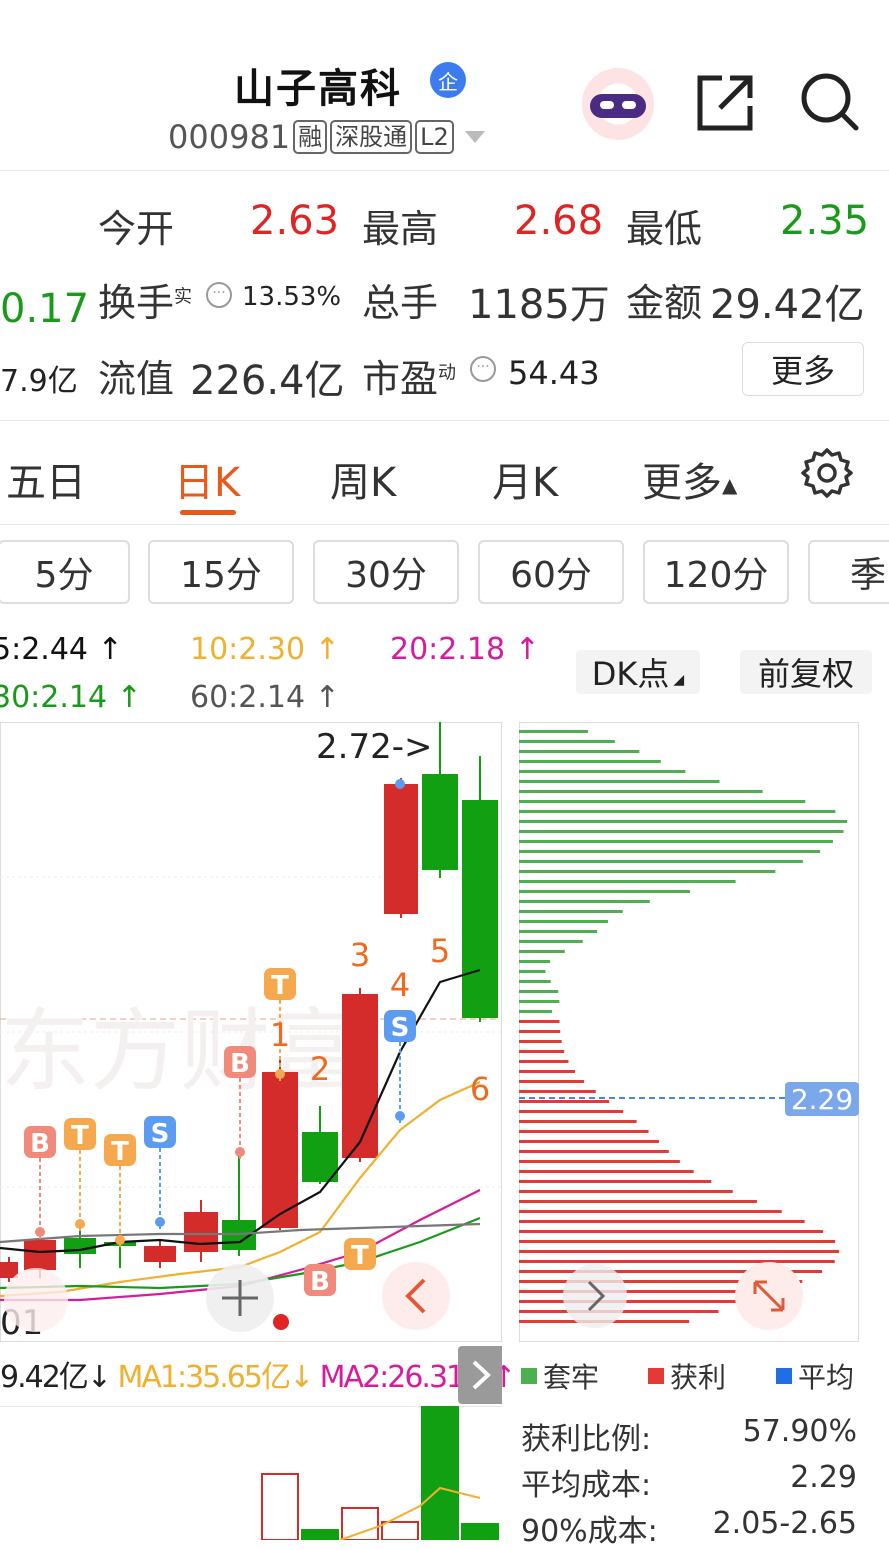  I want to click on tab-day-k: 日K, so click(207, 479).